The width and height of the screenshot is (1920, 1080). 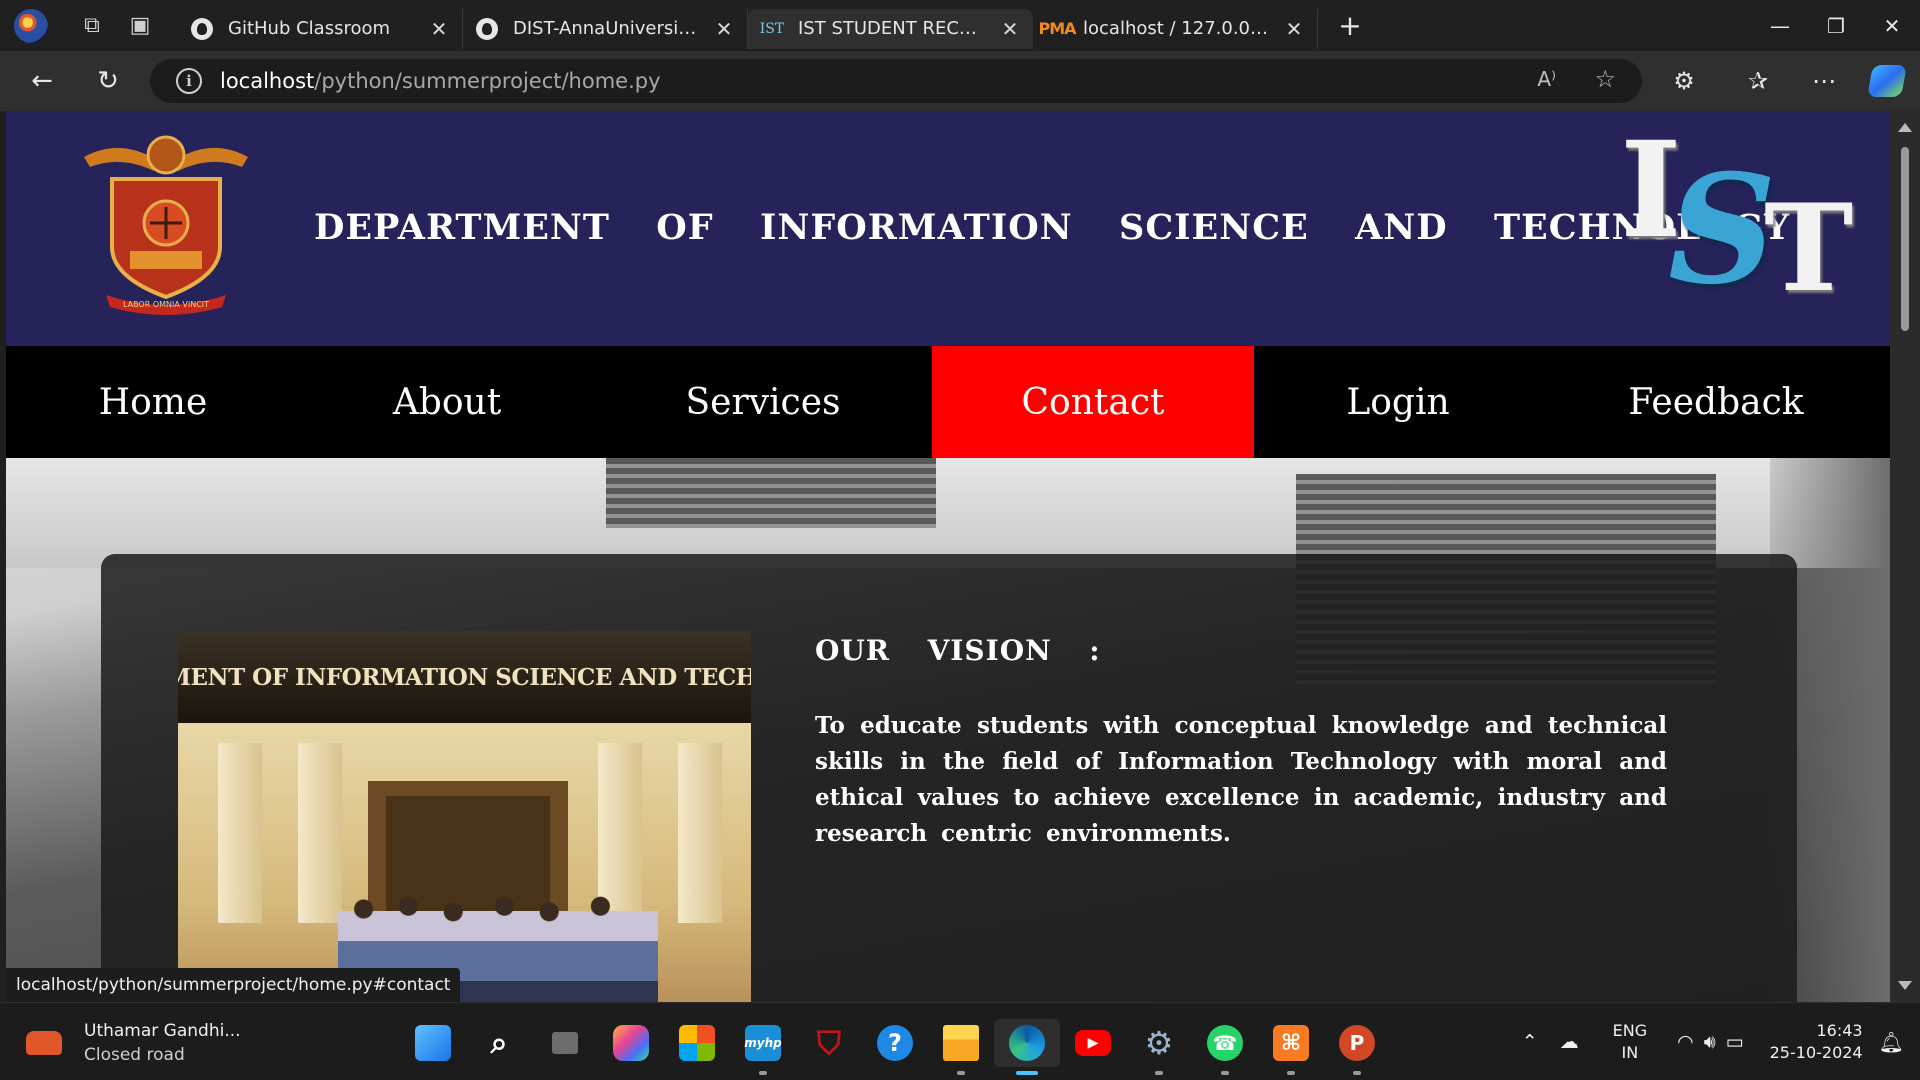 I want to click on file-explorer-button, so click(x=961, y=1047).